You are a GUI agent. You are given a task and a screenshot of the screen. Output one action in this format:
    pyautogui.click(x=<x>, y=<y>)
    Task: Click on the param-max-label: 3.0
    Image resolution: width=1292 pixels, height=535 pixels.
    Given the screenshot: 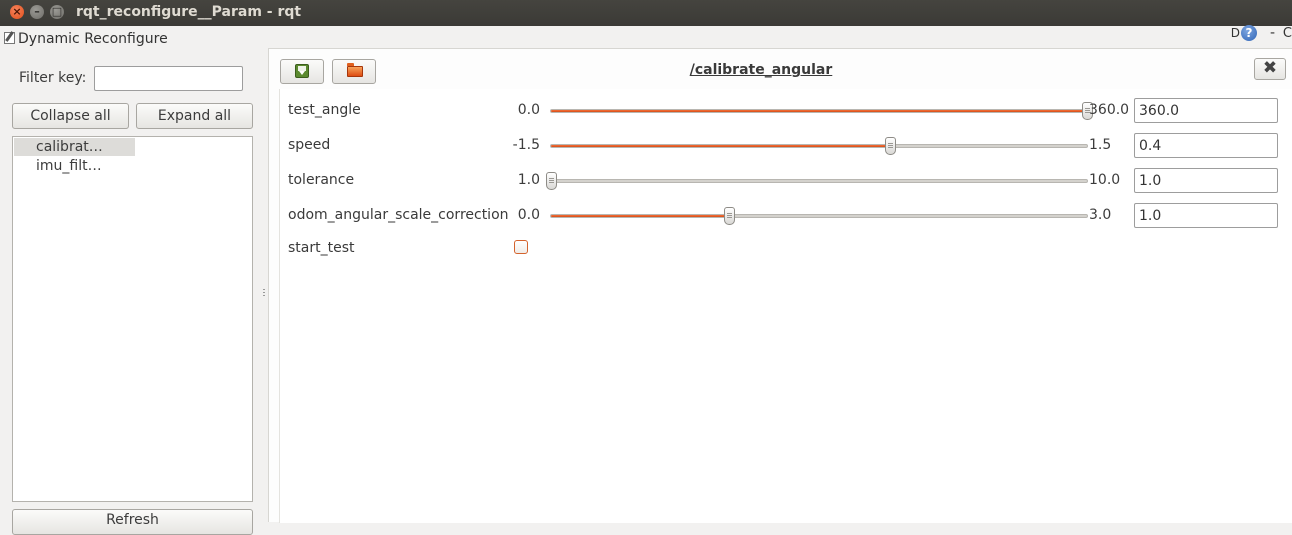 What is the action you would take?
    pyautogui.click(x=1100, y=215)
    